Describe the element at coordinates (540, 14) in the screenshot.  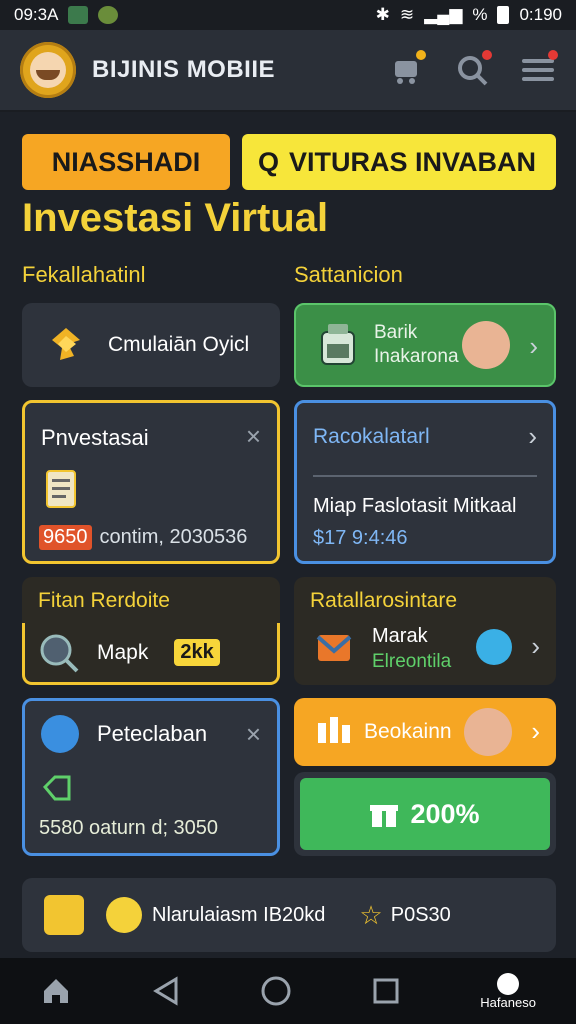
I see `status-time-right: 0:190` at that location.